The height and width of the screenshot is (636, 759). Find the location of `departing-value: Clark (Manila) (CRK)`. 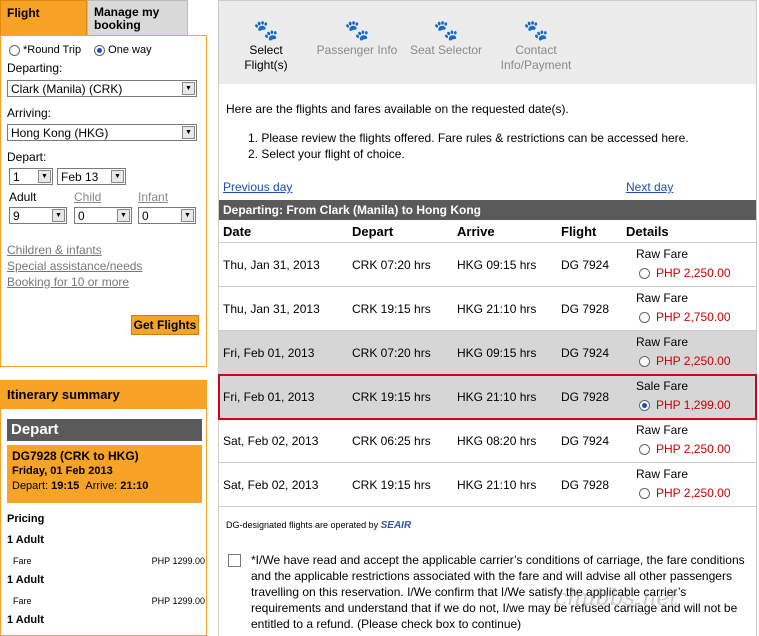

departing-value: Clark (Manila) (CRK) is located at coordinates (67, 89).